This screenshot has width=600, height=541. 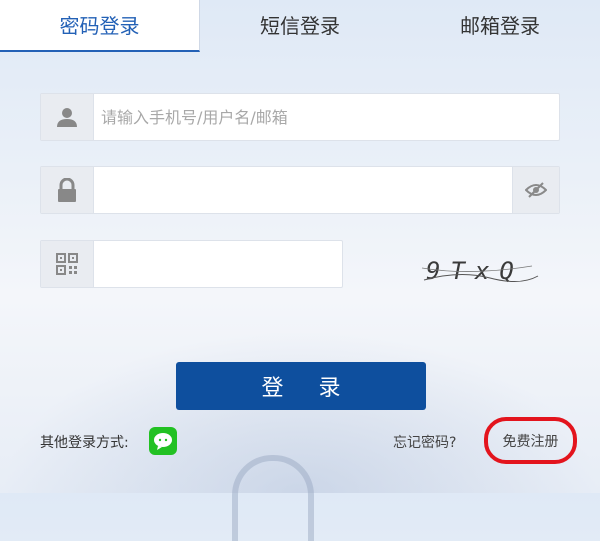 I want to click on captcha-input, so click(x=218, y=264).